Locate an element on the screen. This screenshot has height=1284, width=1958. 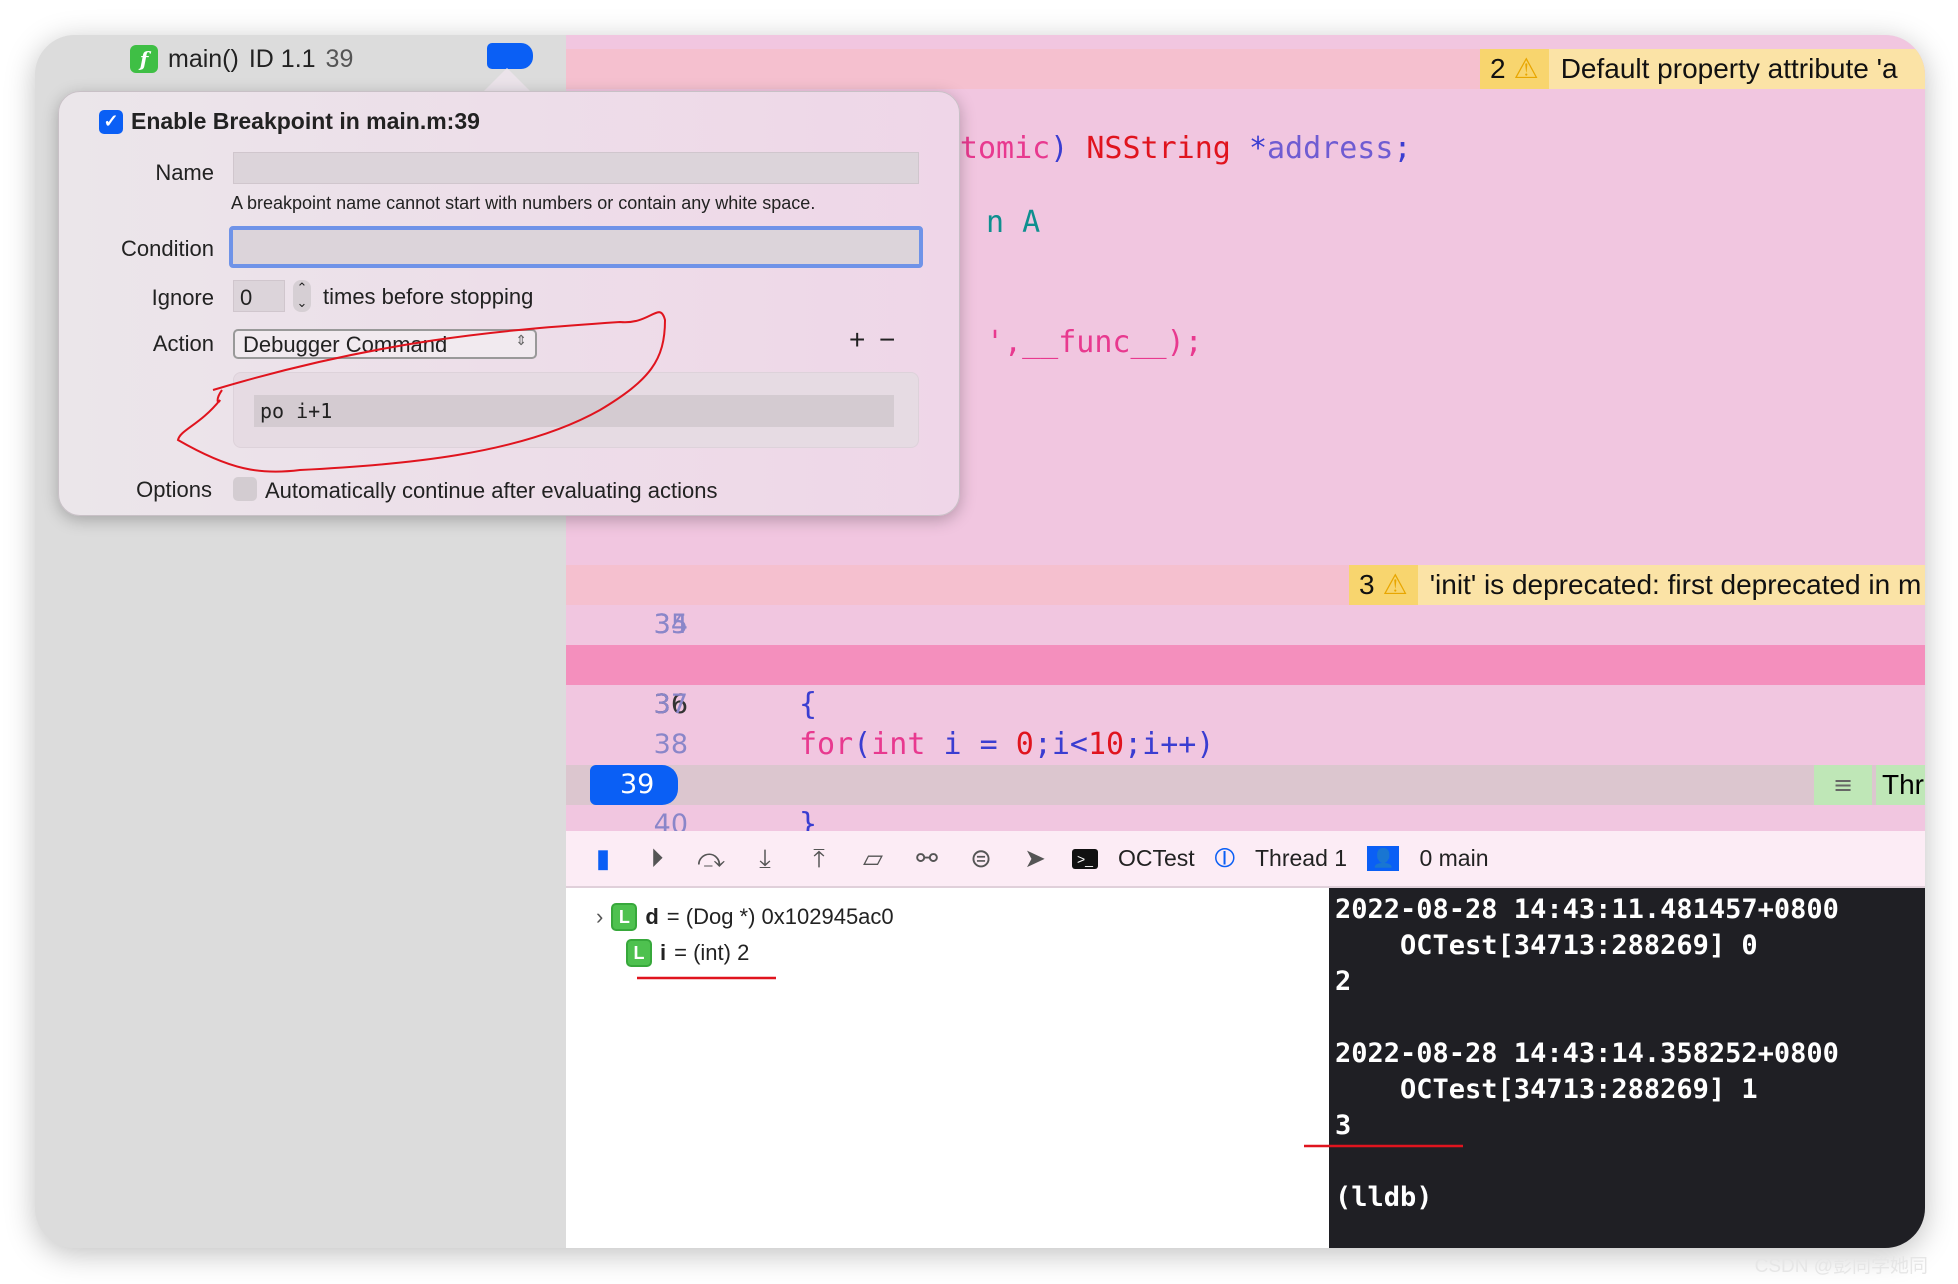
continue-icon: ⏵ is located at coordinates (657, 859).